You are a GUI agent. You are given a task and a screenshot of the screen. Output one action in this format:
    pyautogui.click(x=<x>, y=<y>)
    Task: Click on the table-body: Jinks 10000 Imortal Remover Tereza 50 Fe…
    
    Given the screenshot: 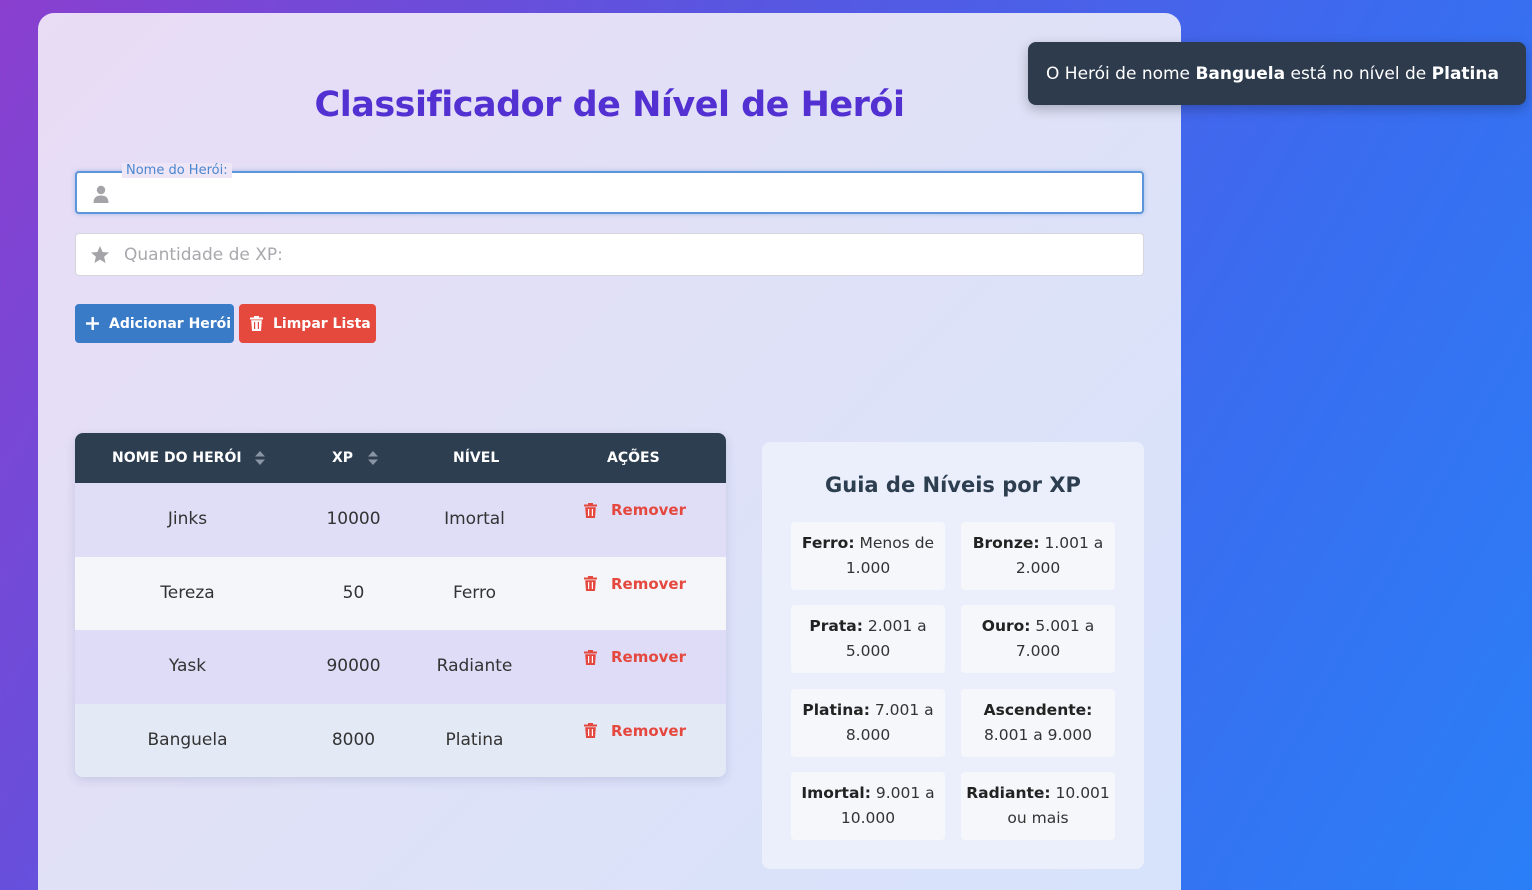 What is the action you would take?
    pyautogui.click(x=400, y=630)
    